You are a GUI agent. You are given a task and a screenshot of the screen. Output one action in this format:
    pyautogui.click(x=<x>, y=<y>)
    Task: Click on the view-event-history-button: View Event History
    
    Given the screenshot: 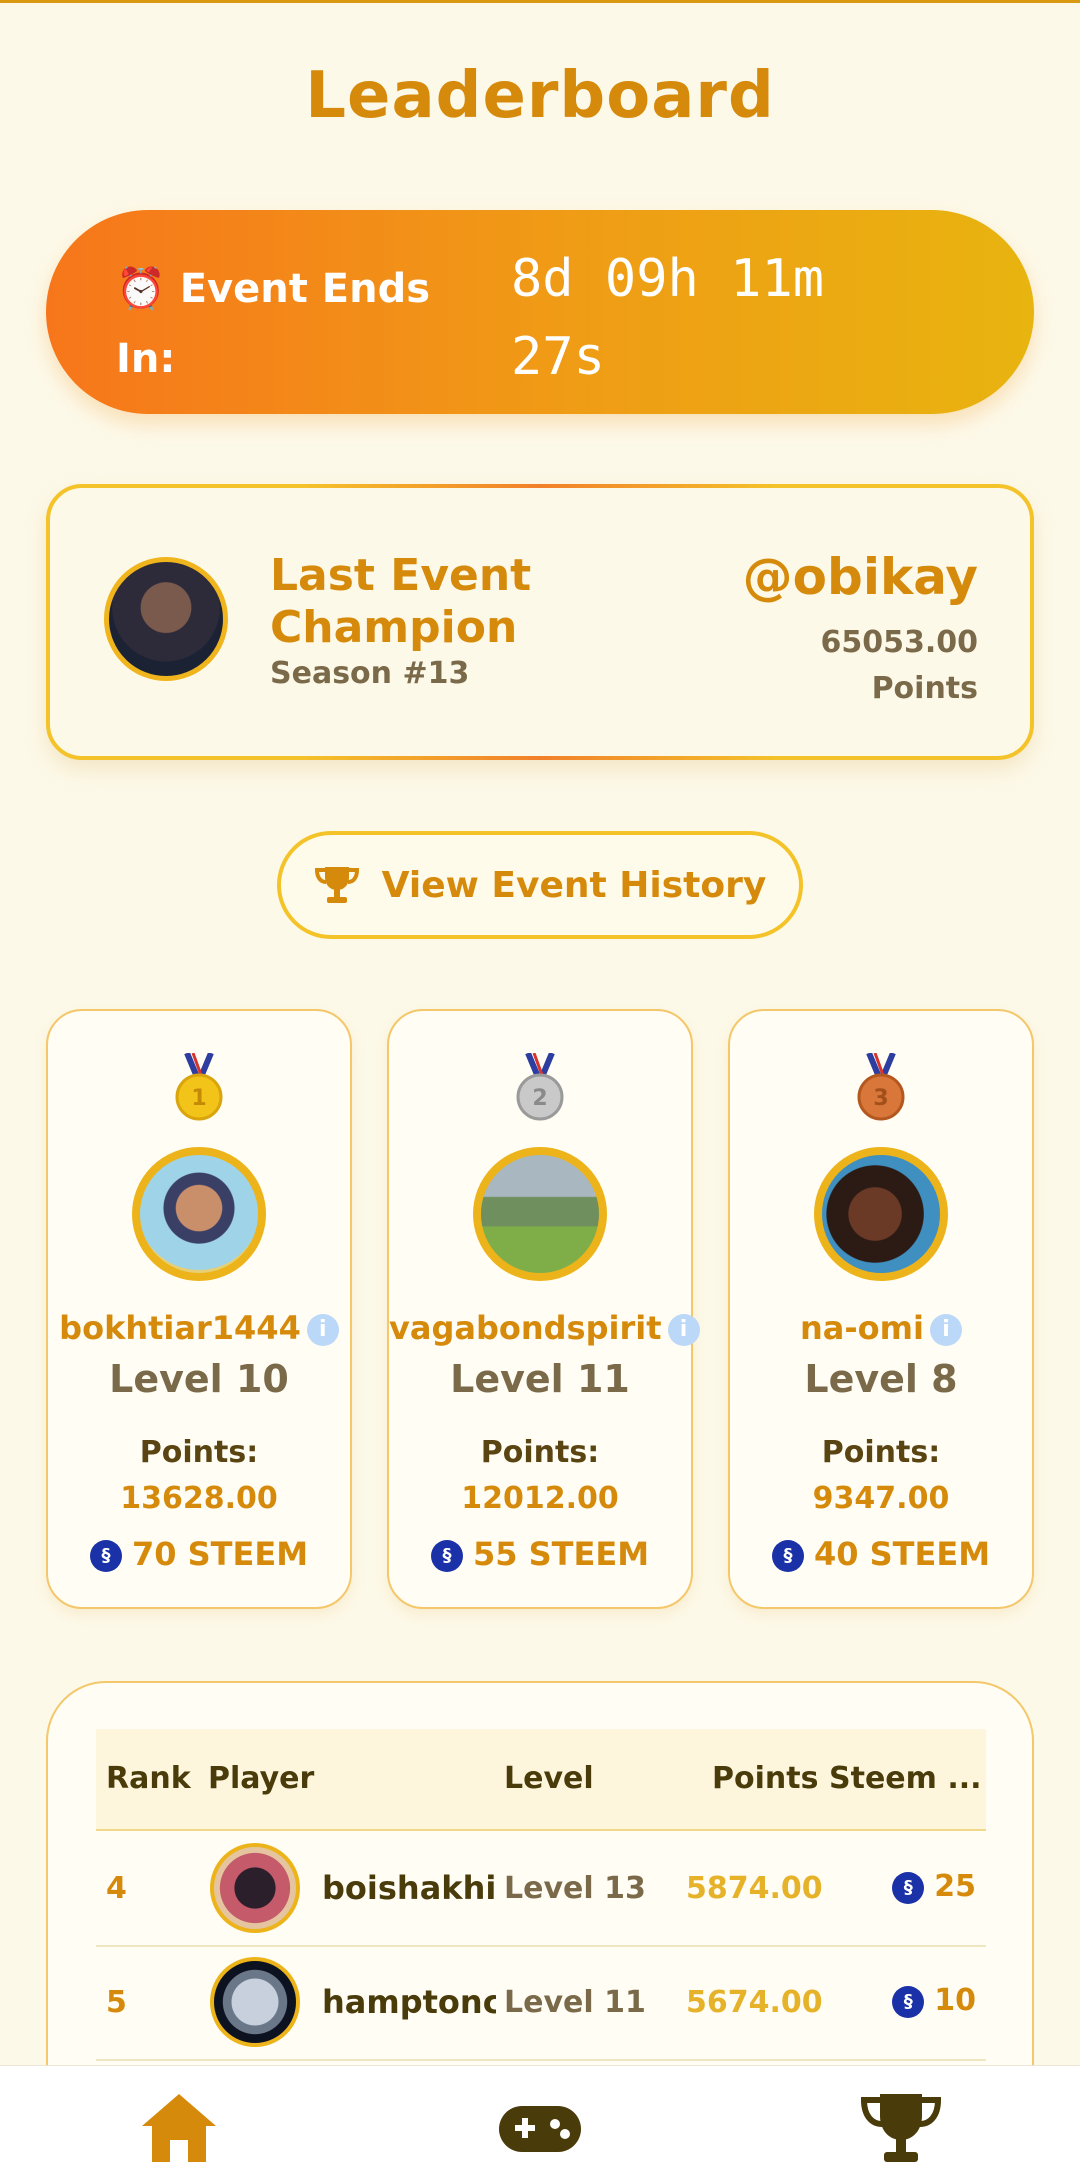 What is the action you would take?
    pyautogui.click(x=540, y=885)
    